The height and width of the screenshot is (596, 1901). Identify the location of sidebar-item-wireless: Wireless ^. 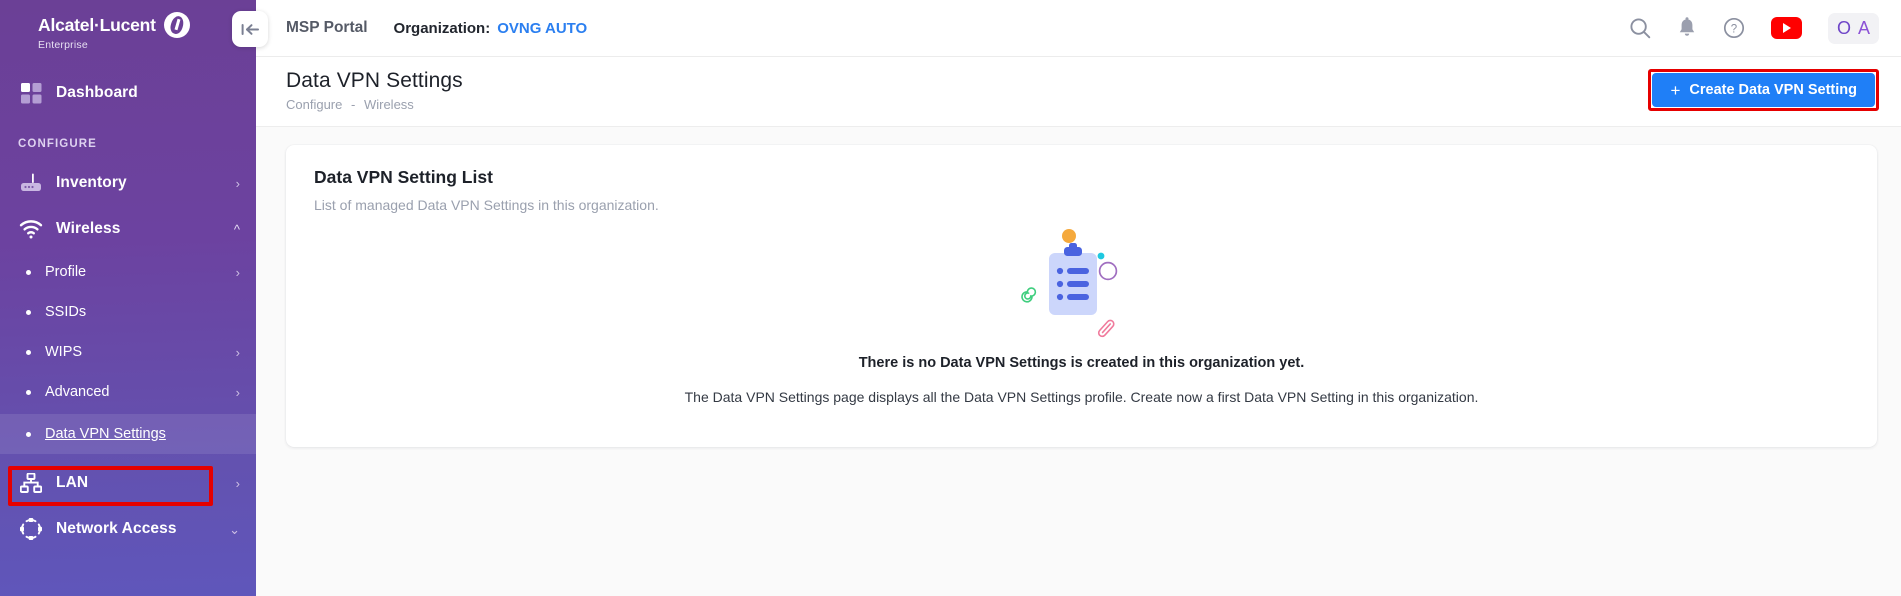
(128, 229).